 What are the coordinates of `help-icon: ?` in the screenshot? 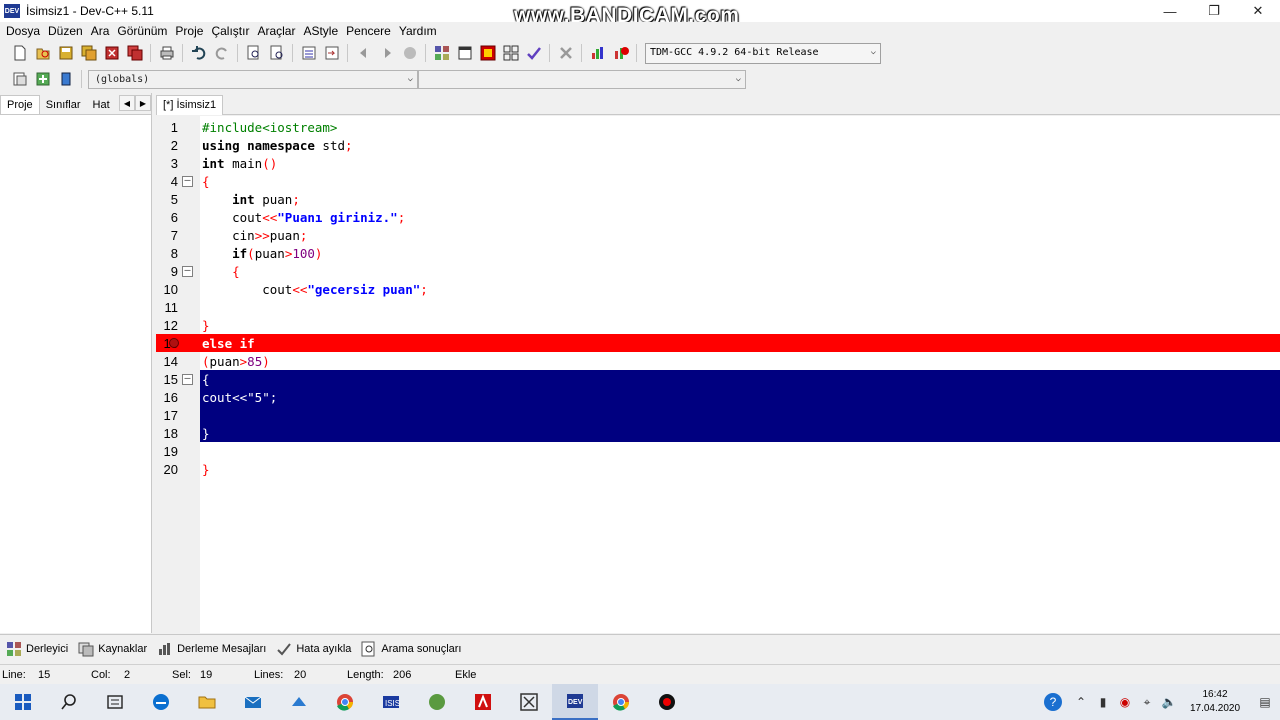 It's located at (1053, 702).